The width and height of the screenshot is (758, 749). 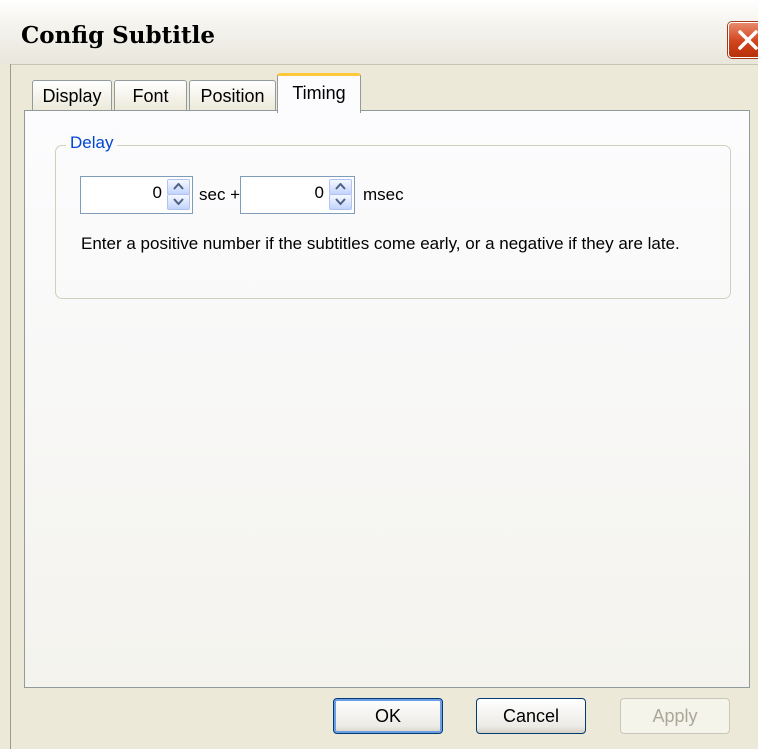 What do you see at coordinates (531, 716) in the screenshot?
I see `cancel-button: Cancel` at bounding box center [531, 716].